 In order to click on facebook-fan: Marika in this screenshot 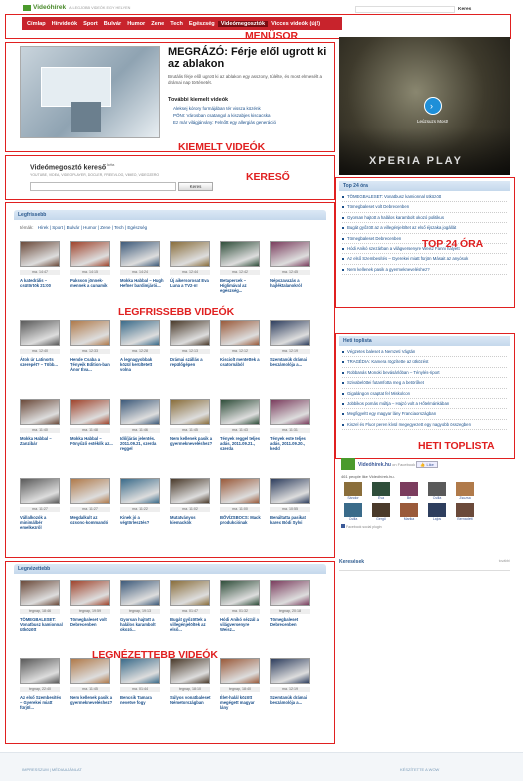, I will do `click(409, 512)`.